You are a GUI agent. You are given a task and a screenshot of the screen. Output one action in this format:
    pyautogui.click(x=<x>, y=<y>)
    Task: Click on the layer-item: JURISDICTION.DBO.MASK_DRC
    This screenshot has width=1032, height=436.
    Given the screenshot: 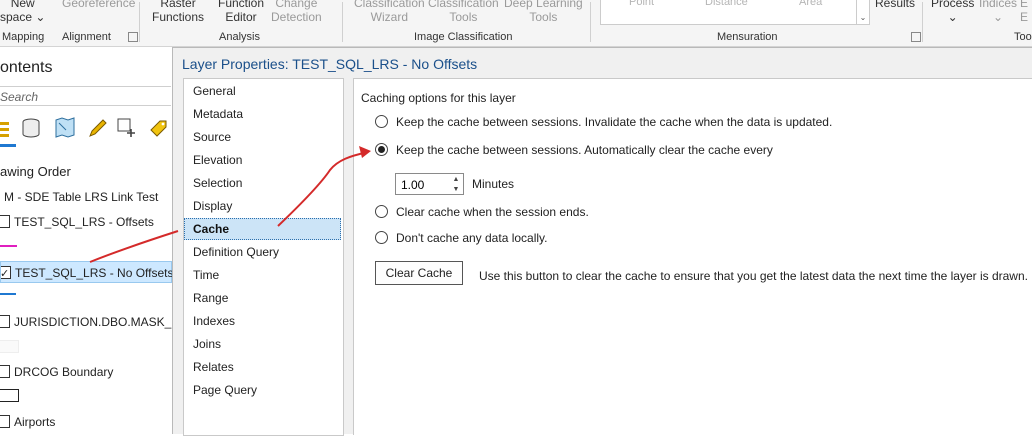 What is the action you would take?
    pyautogui.click(x=86, y=322)
    